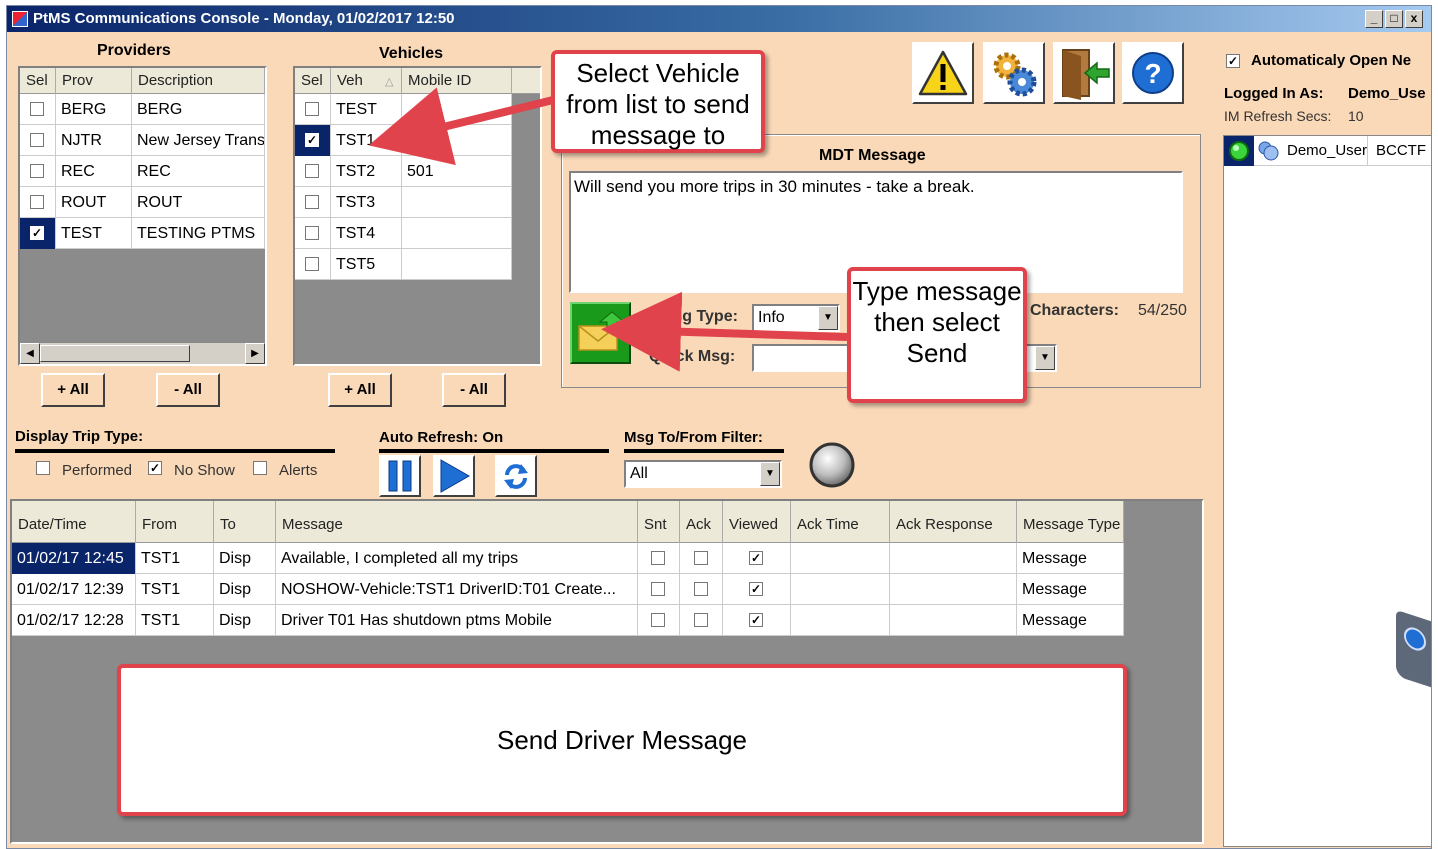 The image size is (1438, 849). Describe the element at coordinates (724, 331) in the screenshot. I see `arrow-to-send-icon` at that location.